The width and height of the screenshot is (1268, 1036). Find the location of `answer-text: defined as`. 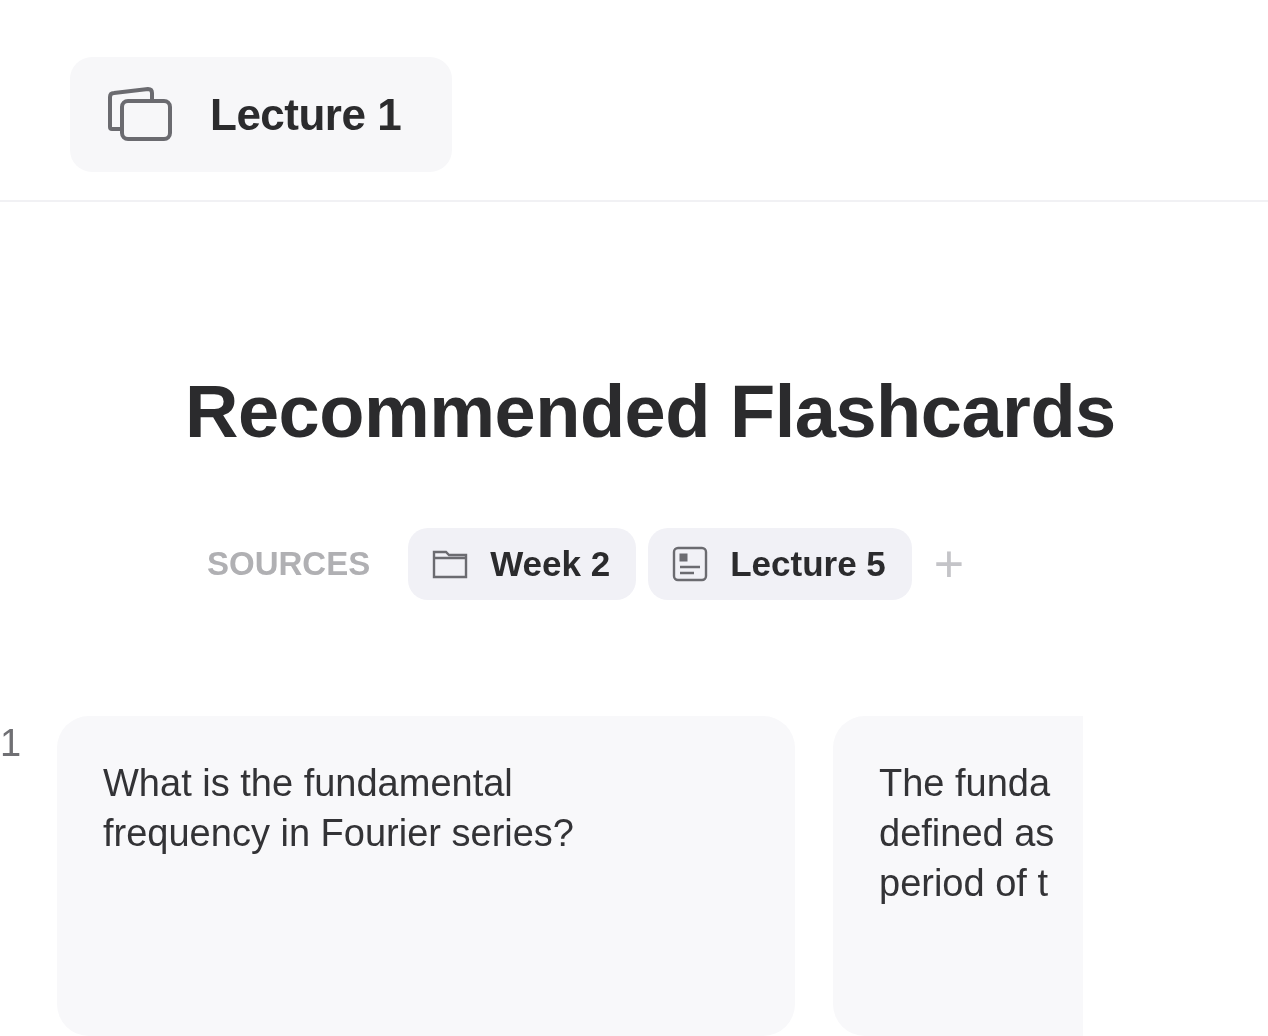

answer-text: defined as is located at coordinates (967, 833).